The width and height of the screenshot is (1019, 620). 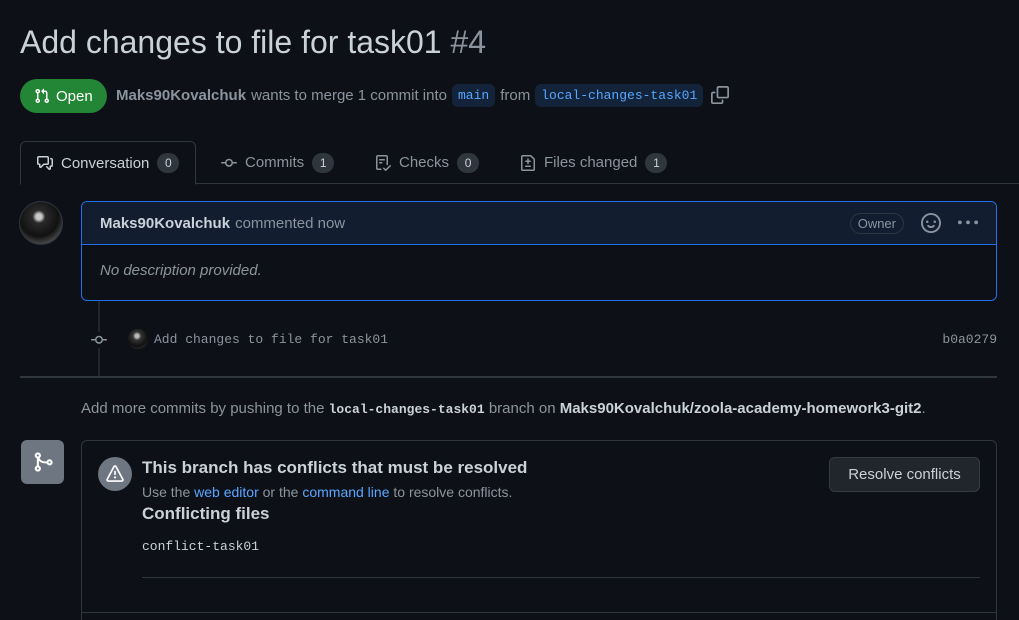 I want to click on comment-timestamp: commented now, so click(x=290, y=223).